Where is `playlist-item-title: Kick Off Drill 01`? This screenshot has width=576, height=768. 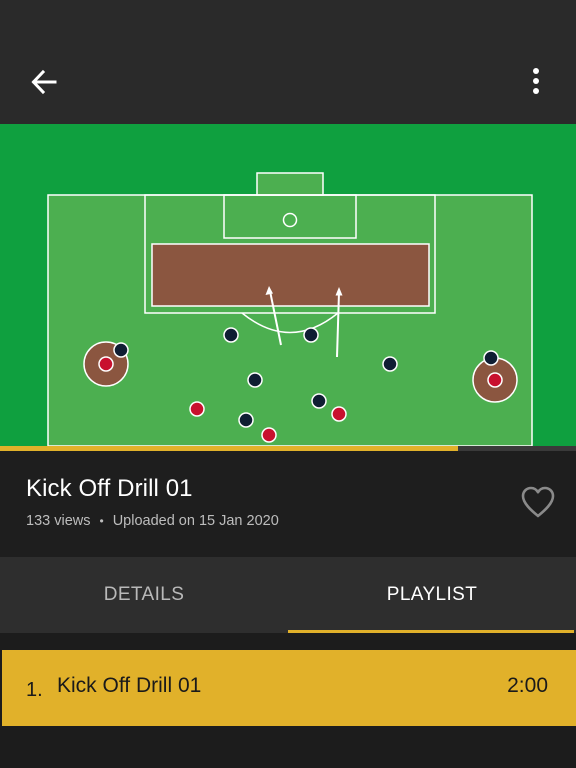 playlist-item-title: Kick Off Drill 01 is located at coordinates (129, 685).